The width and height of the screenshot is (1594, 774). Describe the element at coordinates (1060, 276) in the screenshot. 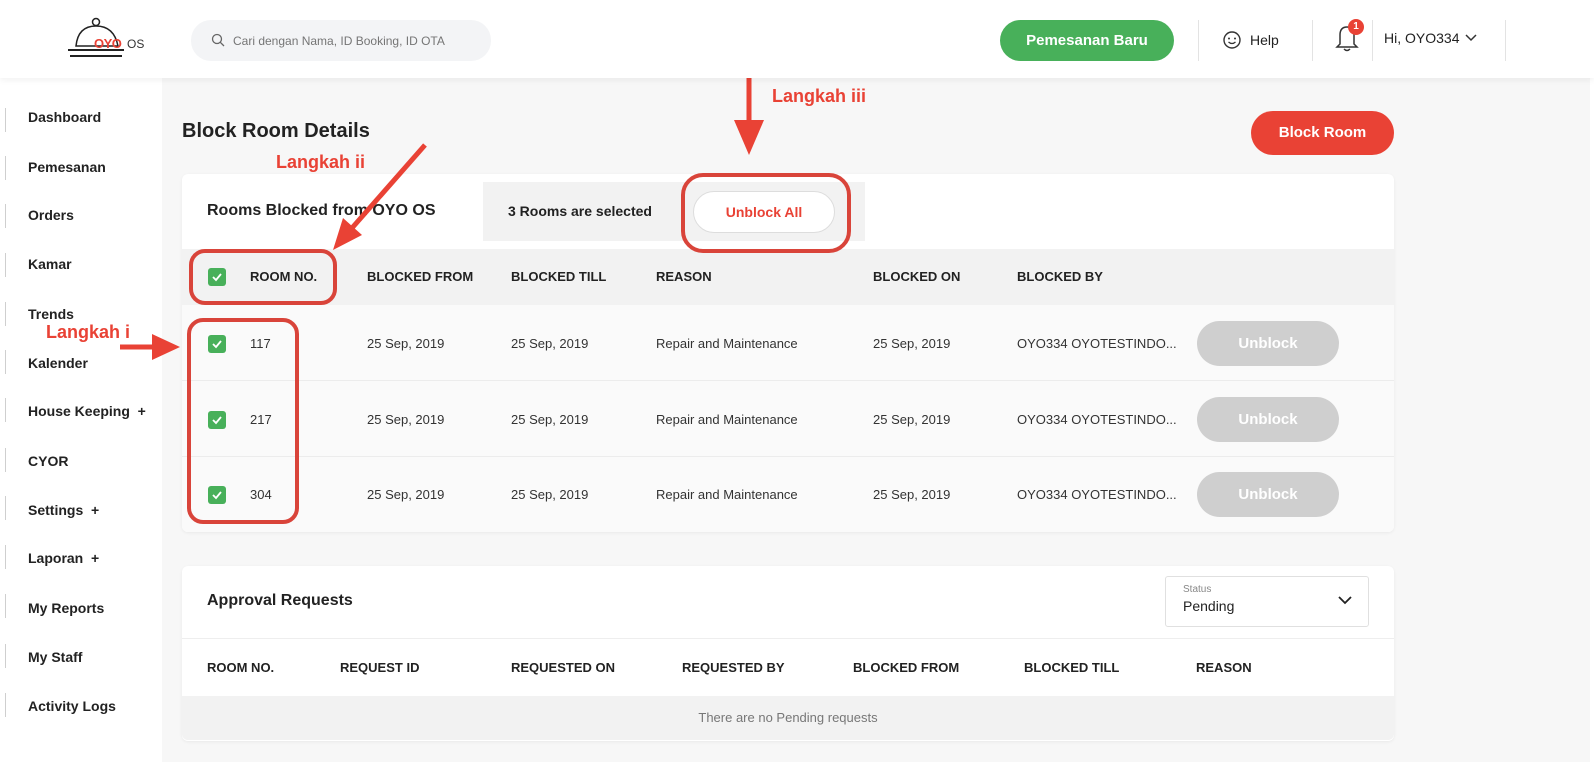

I see `column-header-blocked-by: BLOCKED BY` at that location.